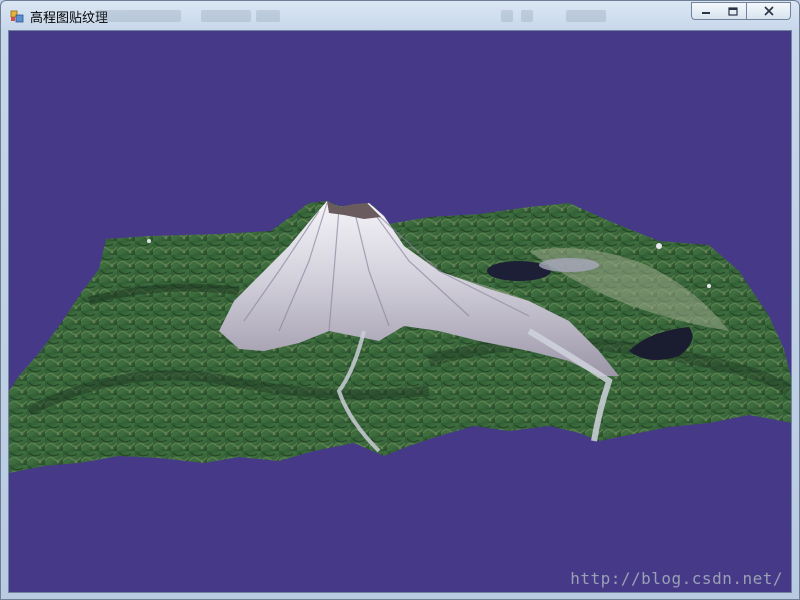  Describe the element at coordinates (676, 578) in the screenshot. I see `watermark-text: http://blog.csdn.net/` at that location.